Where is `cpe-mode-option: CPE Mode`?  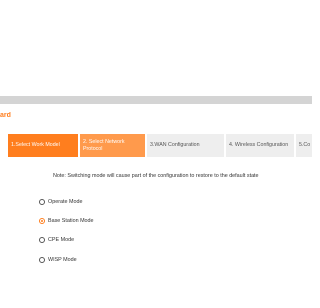
cpe-mode-option: CPE Mode is located at coordinates (56, 240).